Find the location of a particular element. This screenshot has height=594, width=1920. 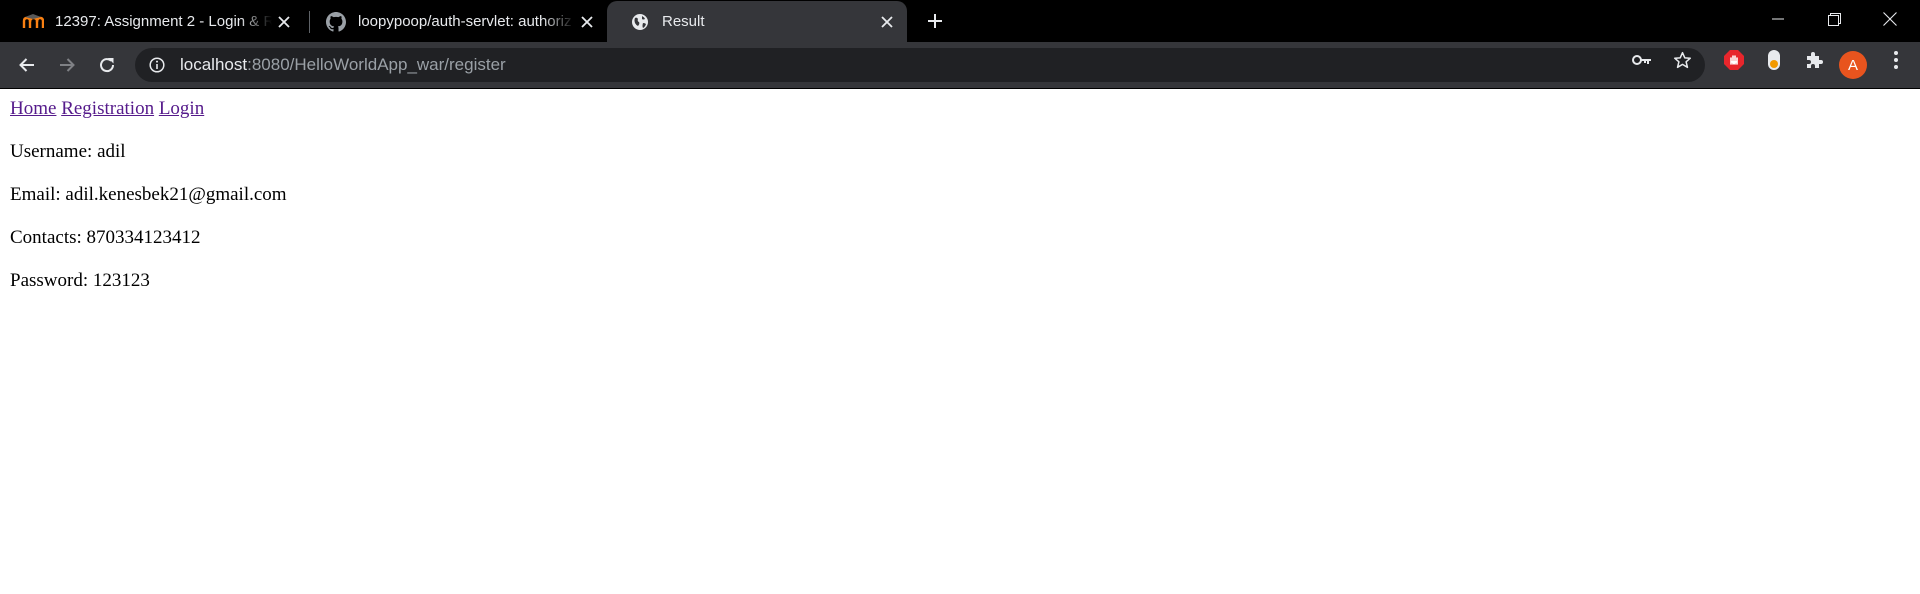

minimize-icon is located at coordinates (1778, 19).